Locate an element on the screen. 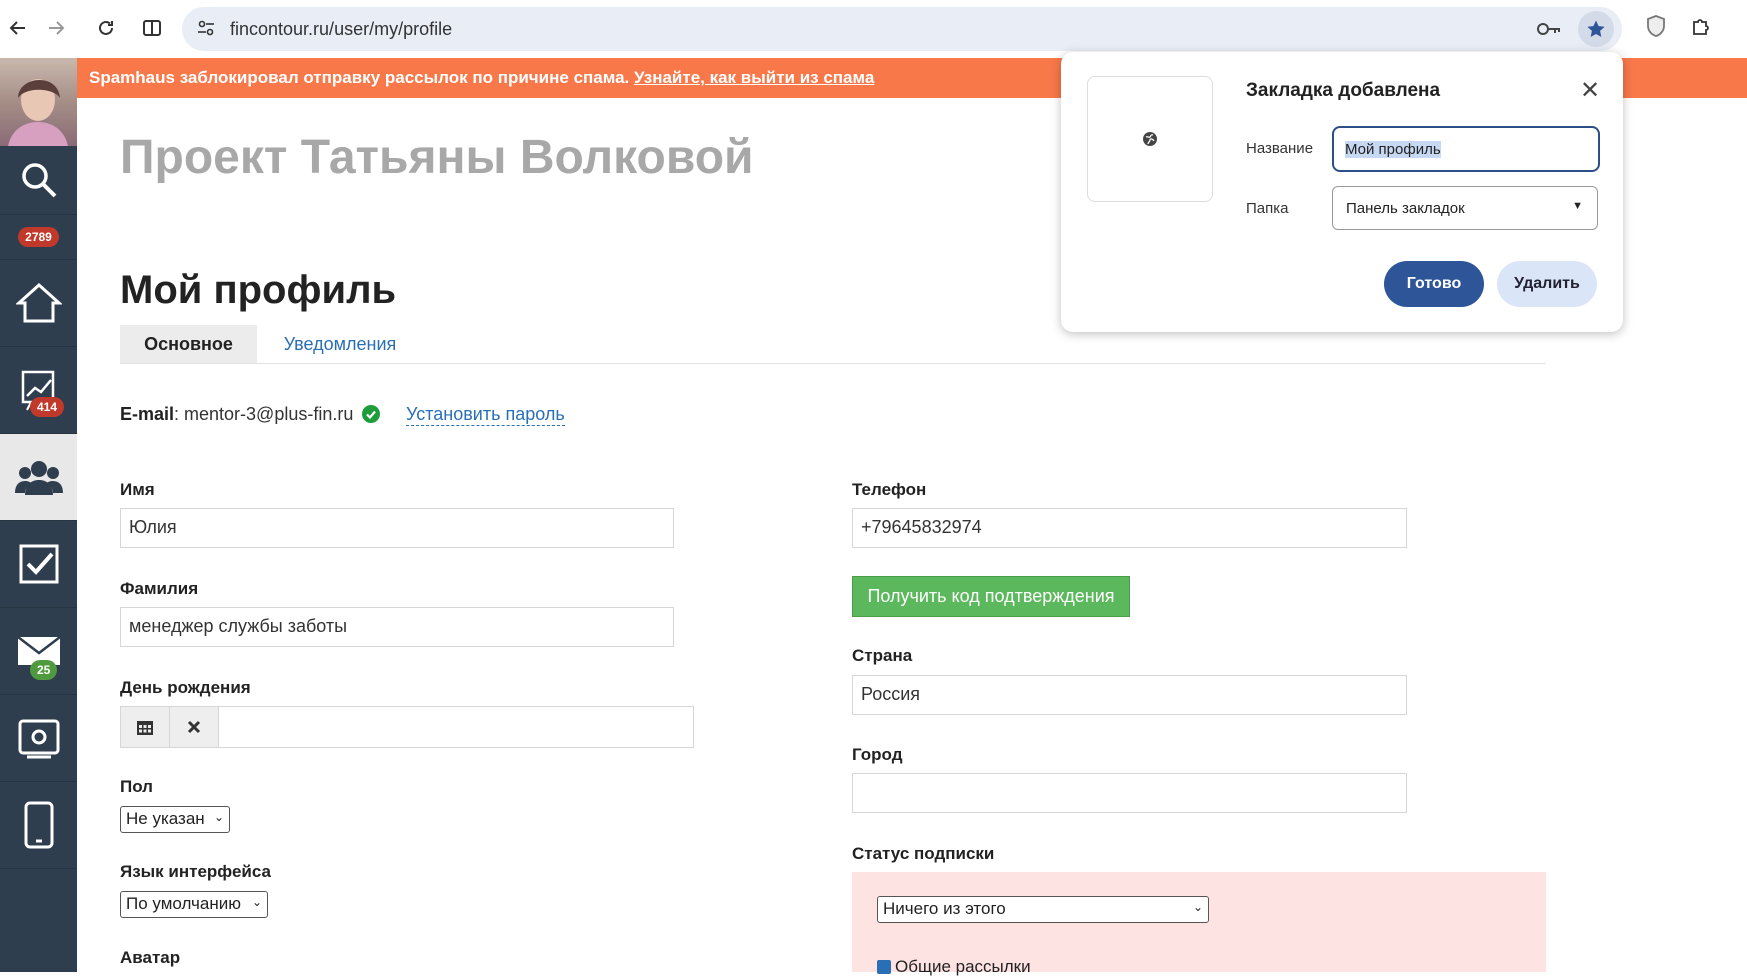  bookmark-folder-select: Панель закладок ▼ is located at coordinates (1465, 208).